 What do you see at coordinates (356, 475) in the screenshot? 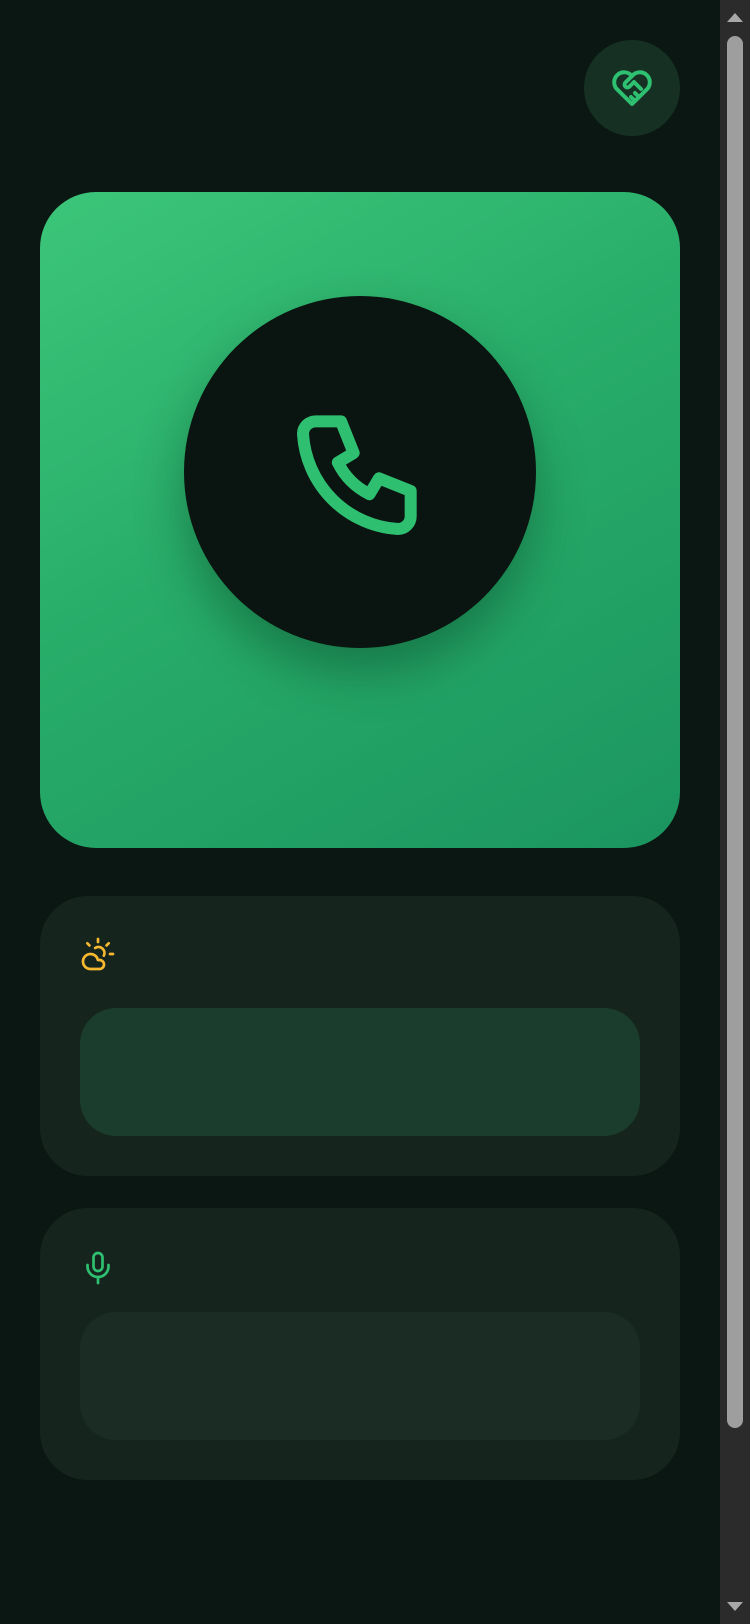
I see `phone-icon` at bounding box center [356, 475].